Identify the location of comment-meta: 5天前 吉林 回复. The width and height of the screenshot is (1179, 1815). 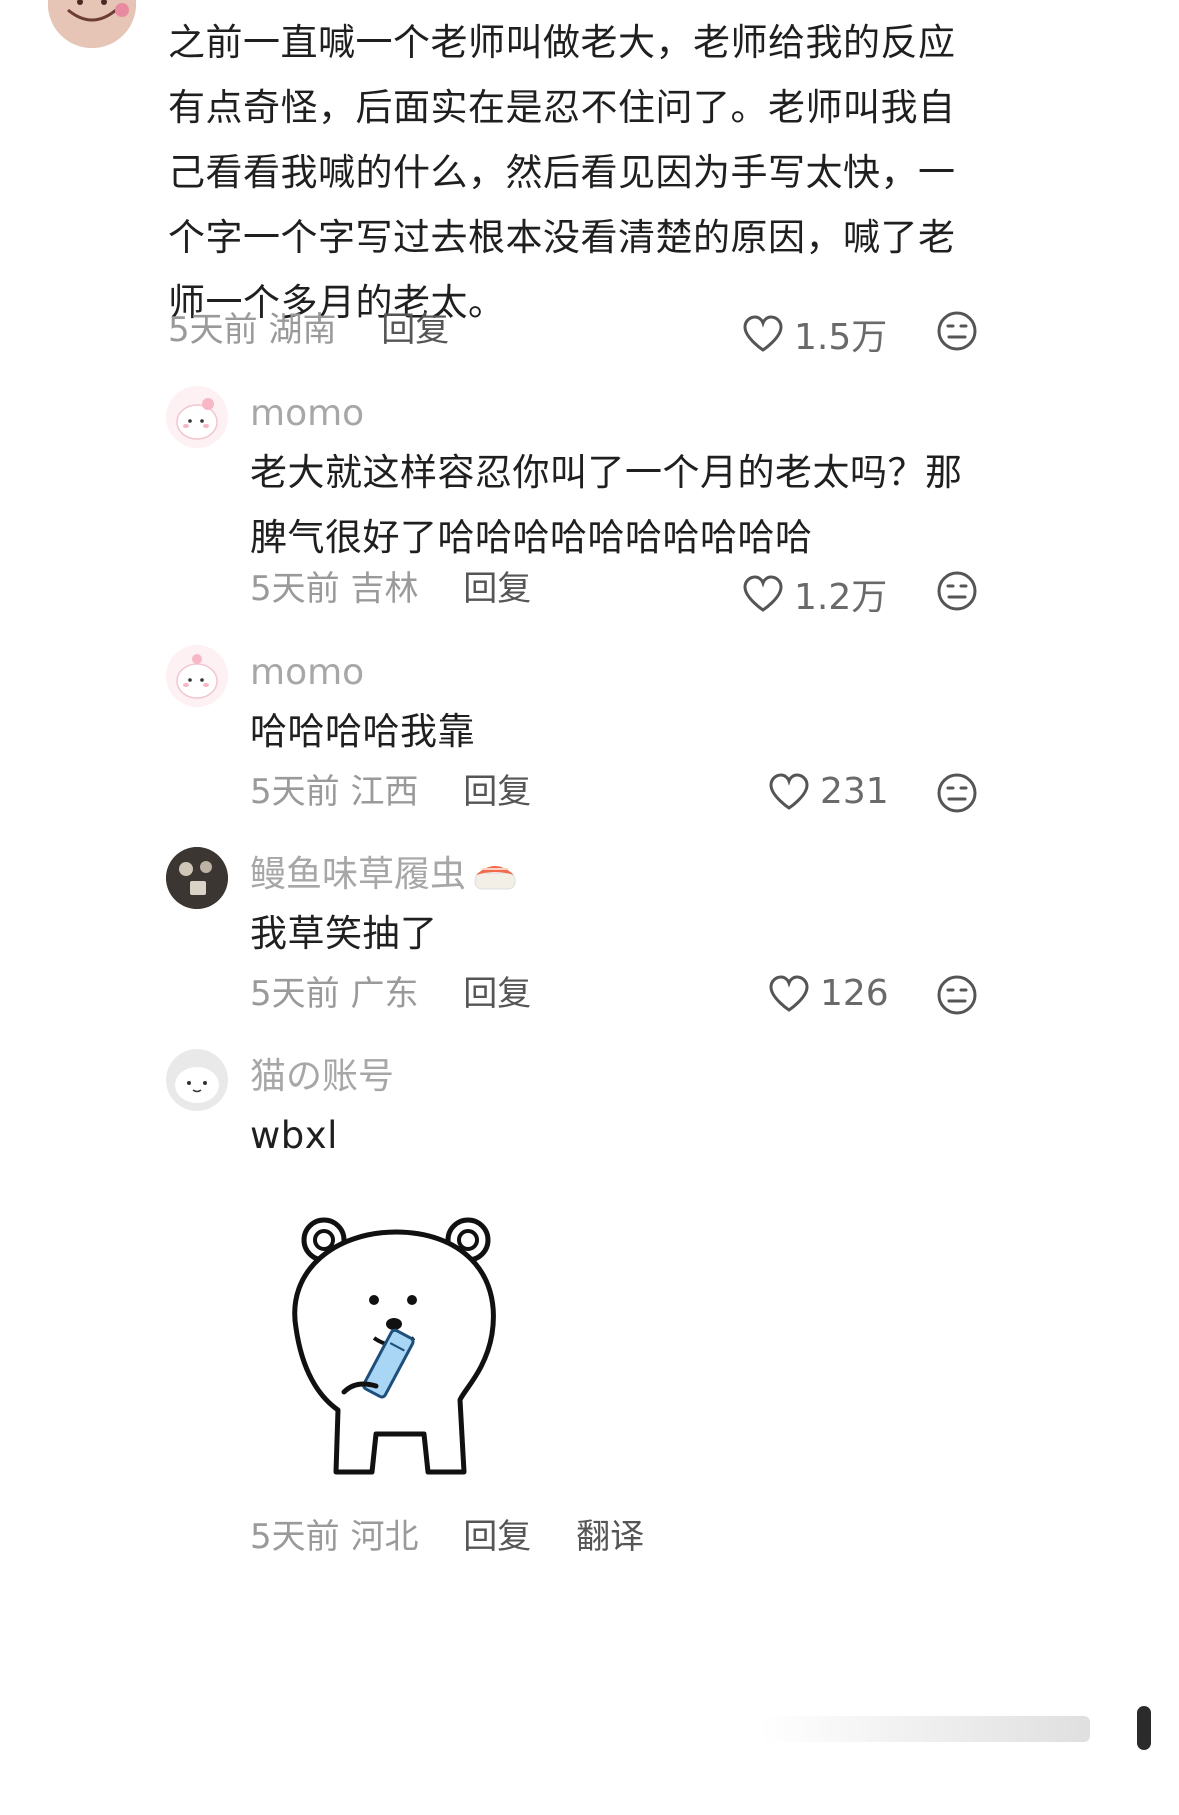
(390, 589).